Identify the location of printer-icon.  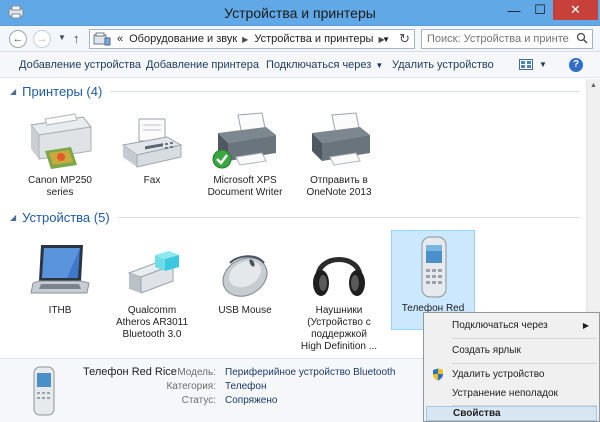
(341, 139).